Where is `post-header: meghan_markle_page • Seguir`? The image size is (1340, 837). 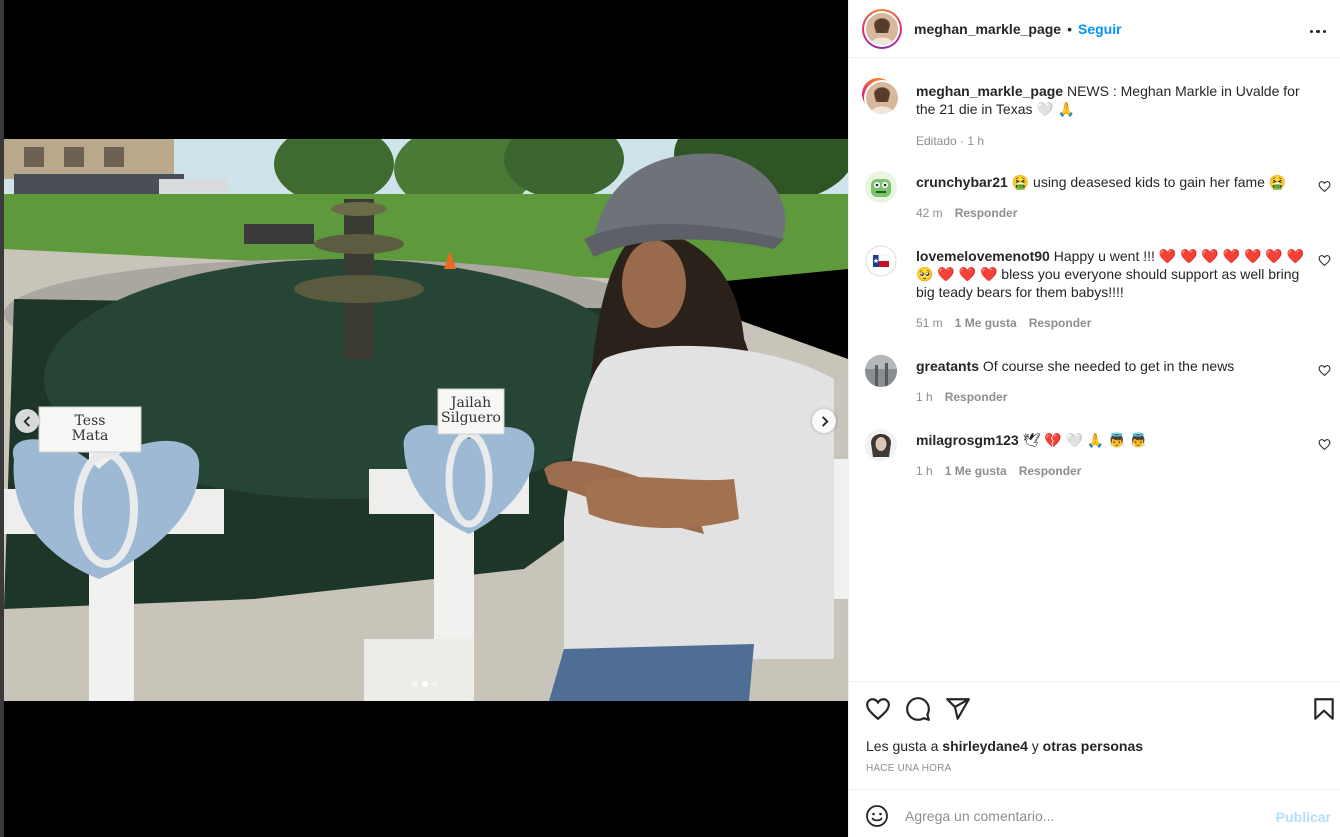
post-header: meghan_markle_page • Seguir is located at coordinates (1094, 29).